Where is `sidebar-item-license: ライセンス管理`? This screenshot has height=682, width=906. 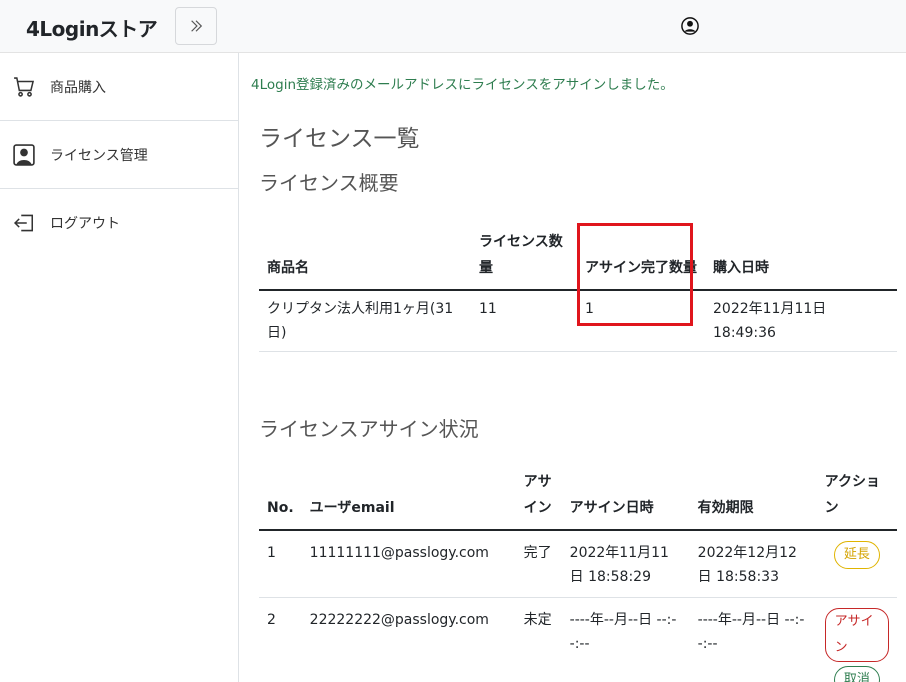
sidebar-item-license: ライセンス管理 is located at coordinates (119, 155).